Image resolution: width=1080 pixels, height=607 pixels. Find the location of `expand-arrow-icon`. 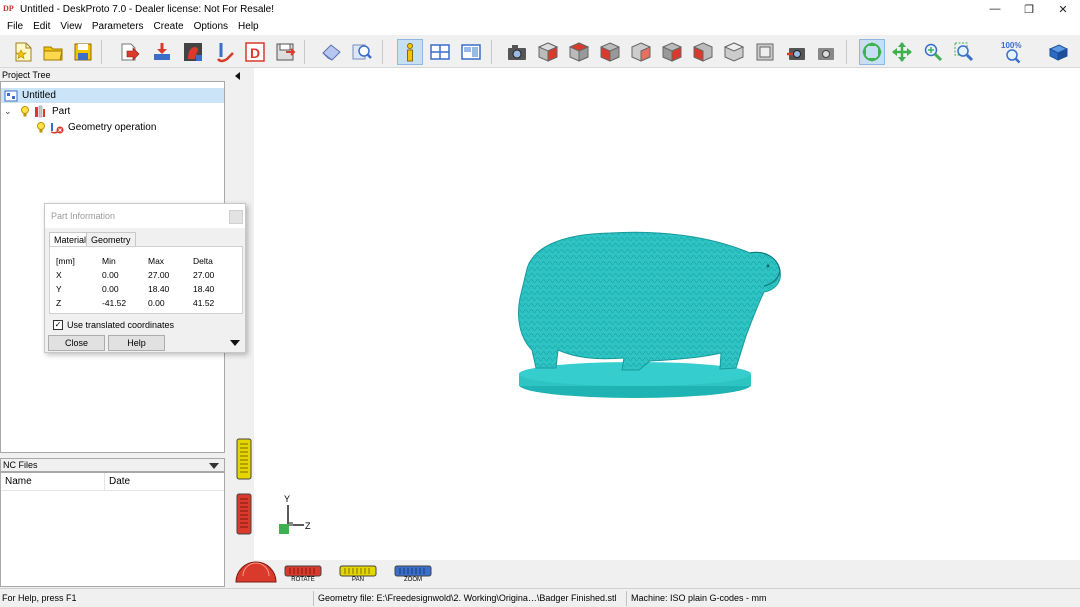

expand-arrow-icon is located at coordinates (235, 343).